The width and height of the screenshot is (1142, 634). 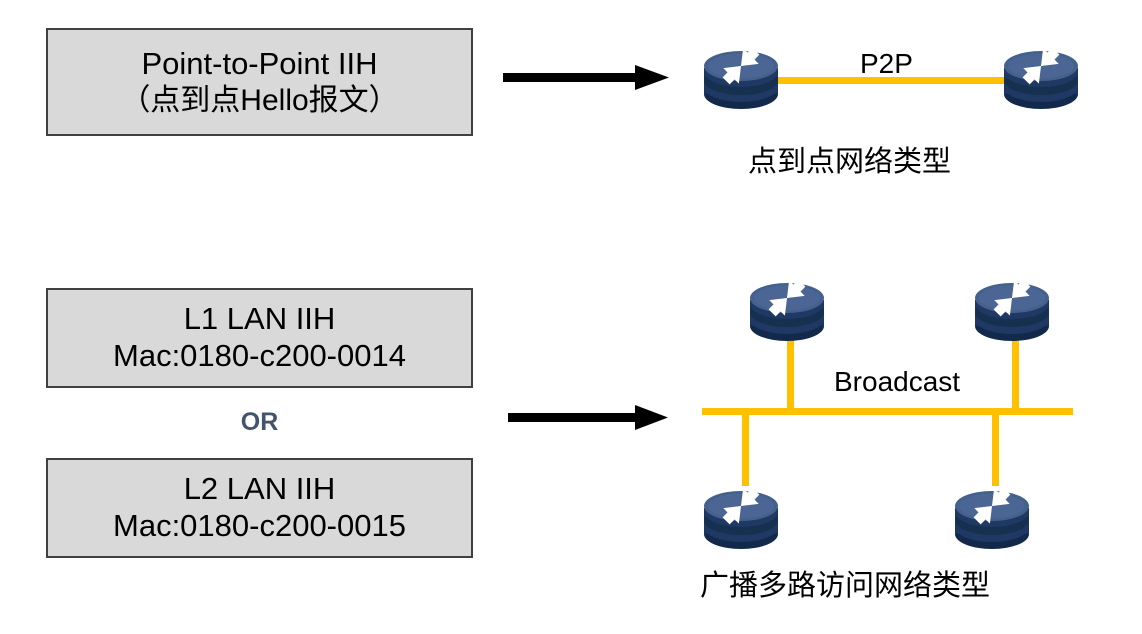 What do you see at coordinates (886, 63) in the screenshot?
I see `p2p-link-label: P2P` at bounding box center [886, 63].